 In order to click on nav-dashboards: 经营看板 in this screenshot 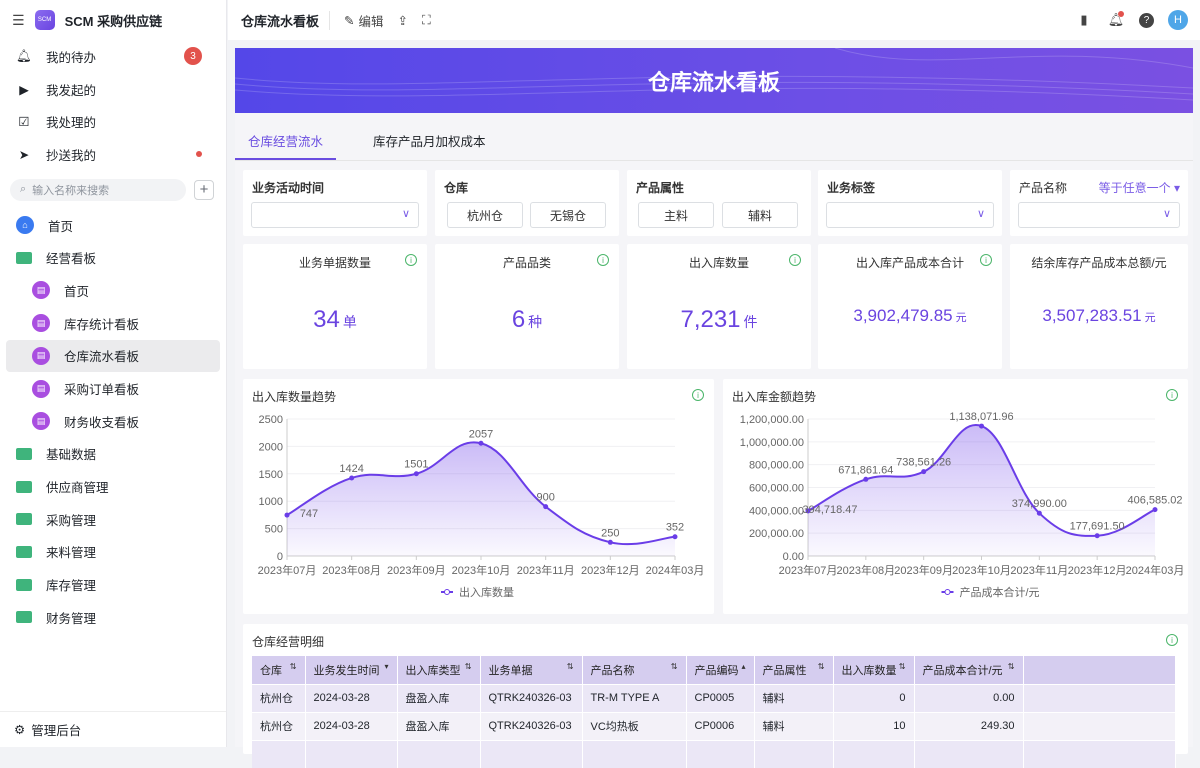, I will do `click(110, 257)`.